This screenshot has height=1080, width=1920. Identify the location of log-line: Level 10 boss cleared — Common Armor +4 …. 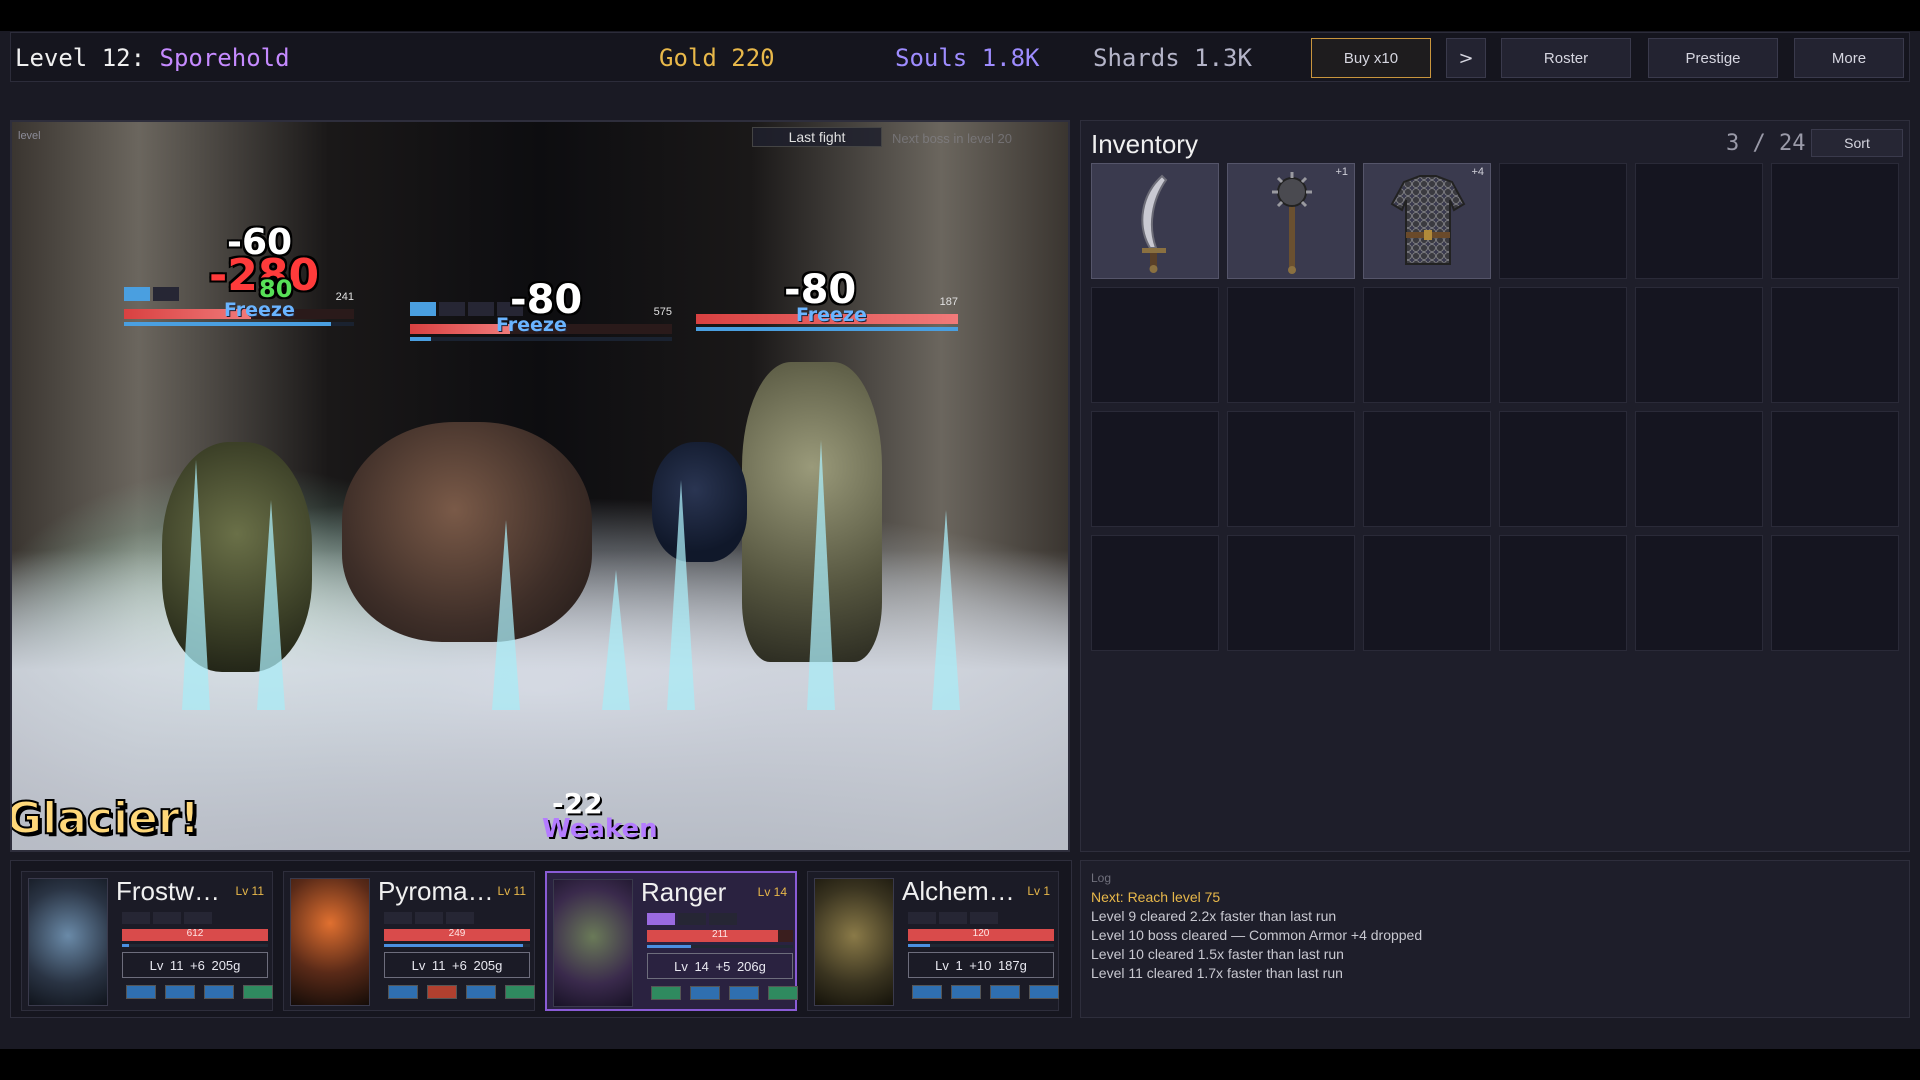
(1257, 935).